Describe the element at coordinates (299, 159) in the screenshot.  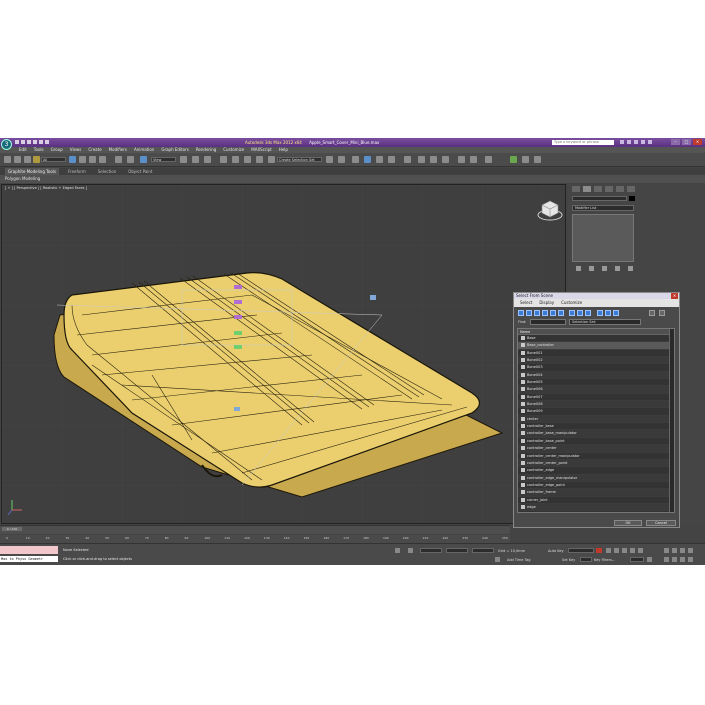
I see `named-selection-dropdown: Create Selection Set` at that location.